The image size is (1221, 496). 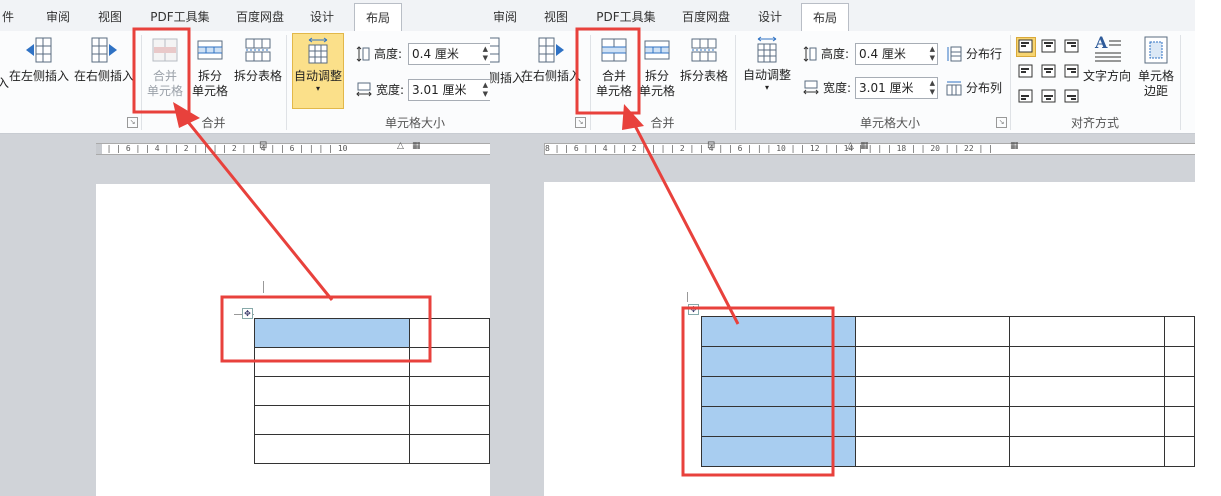 I want to click on split-cells-label-2: 单元格, so click(x=209, y=91).